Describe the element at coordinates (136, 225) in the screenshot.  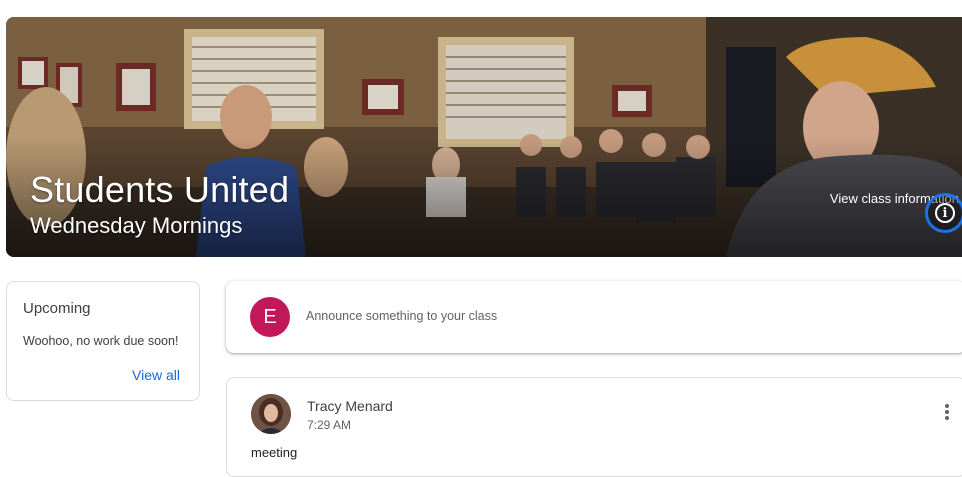
I see `class-section: Wednesday Mornings` at that location.